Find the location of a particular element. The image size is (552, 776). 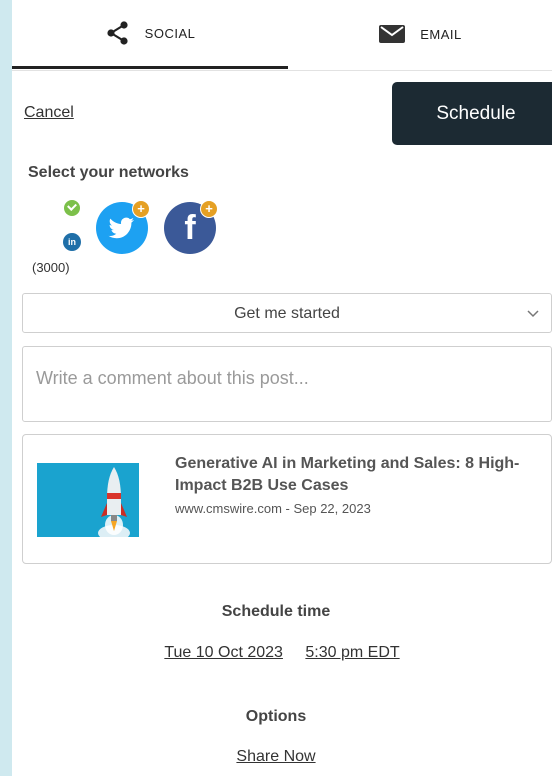

add-twitter-icon: + is located at coordinates (141, 209).